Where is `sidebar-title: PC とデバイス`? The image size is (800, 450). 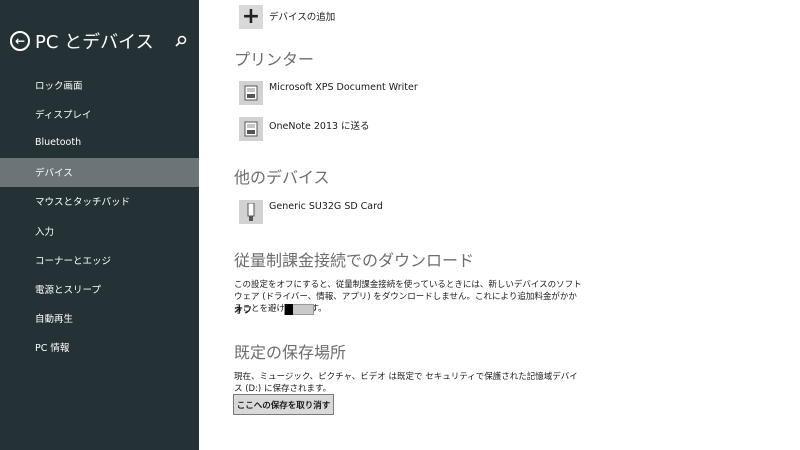
sidebar-title: PC とデバイス is located at coordinates (94, 42).